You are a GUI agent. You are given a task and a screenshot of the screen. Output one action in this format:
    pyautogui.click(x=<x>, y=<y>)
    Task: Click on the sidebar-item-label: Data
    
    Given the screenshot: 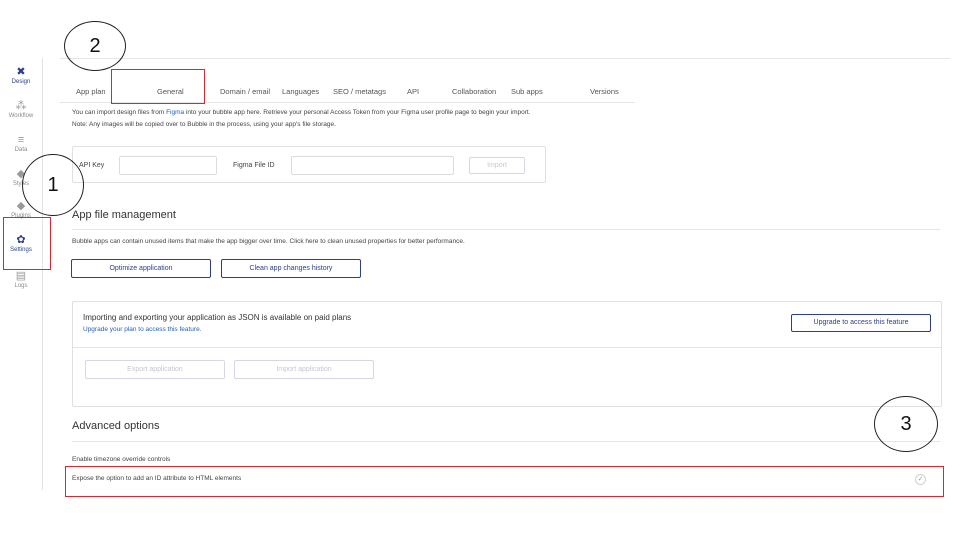 What is the action you would take?
    pyautogui.click(x=21, y=150)
    